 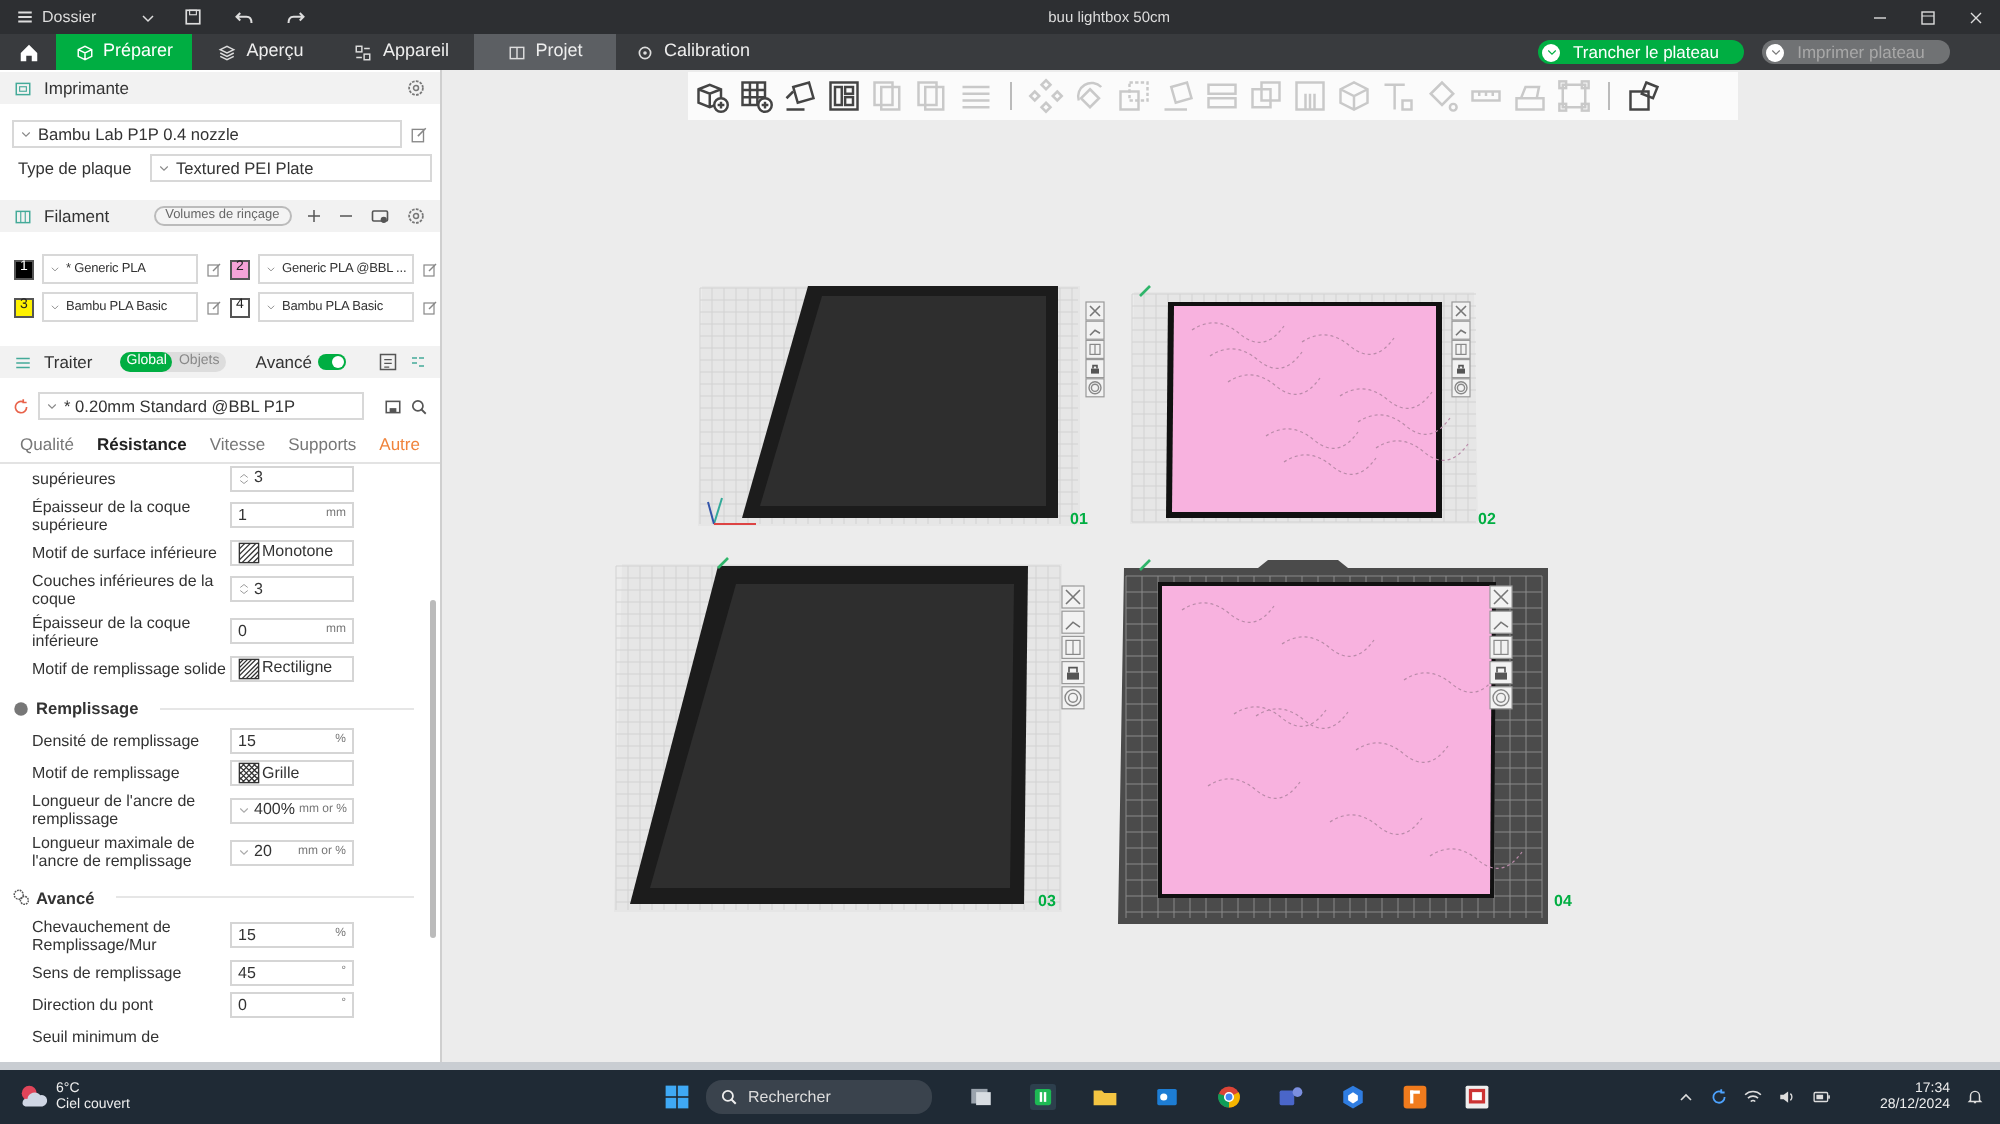 What do you see at coordinates (92, 1005) in the screenshot?
I see `setting-label: Direction du pont` at bounding box center [92, 1005].